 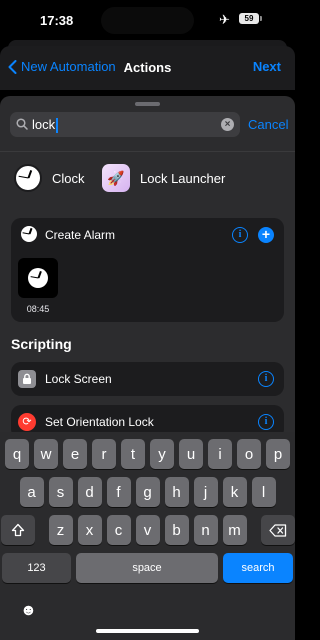 I want to click on key-e: e, so click(x=75, y=454).